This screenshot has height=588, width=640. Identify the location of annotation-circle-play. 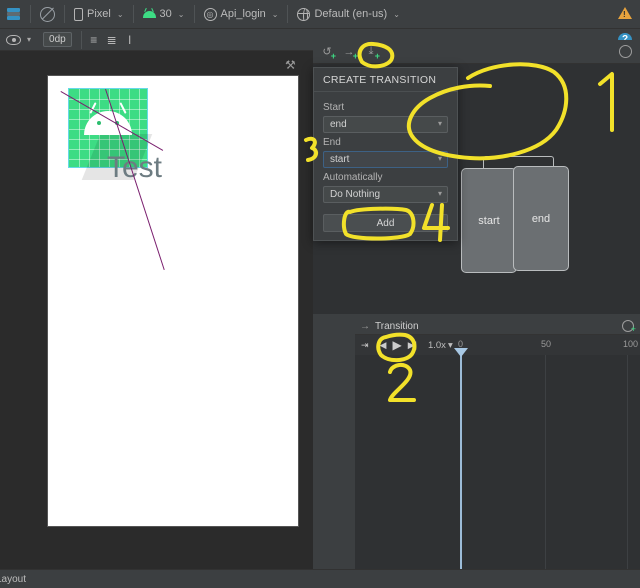
(396, 347).